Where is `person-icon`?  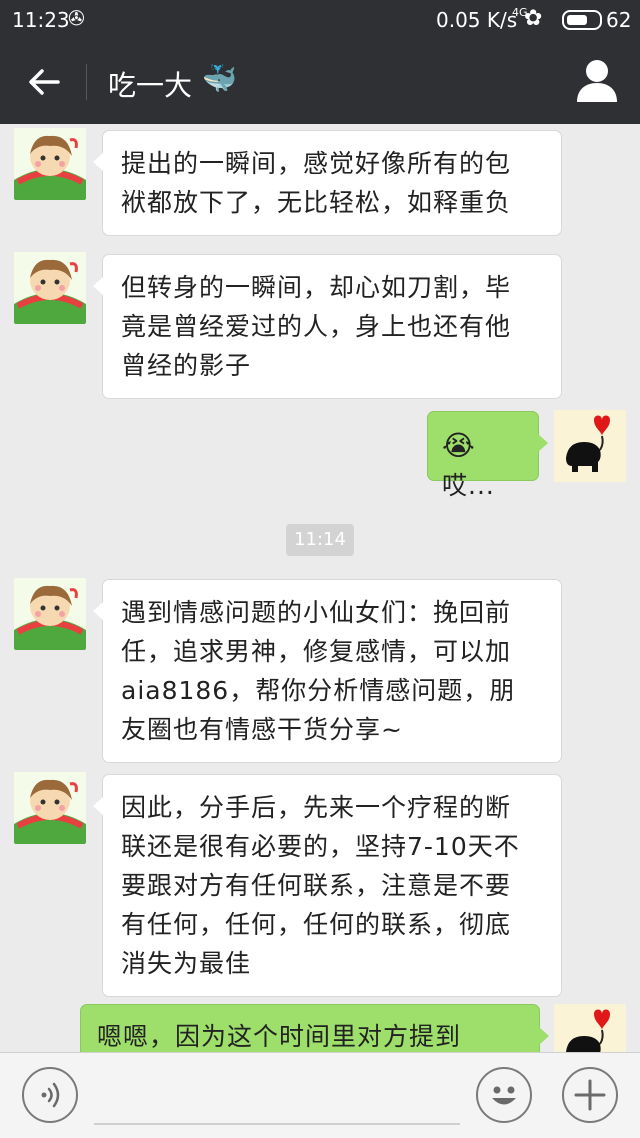 person-icon is located at coordinates (597, 81).